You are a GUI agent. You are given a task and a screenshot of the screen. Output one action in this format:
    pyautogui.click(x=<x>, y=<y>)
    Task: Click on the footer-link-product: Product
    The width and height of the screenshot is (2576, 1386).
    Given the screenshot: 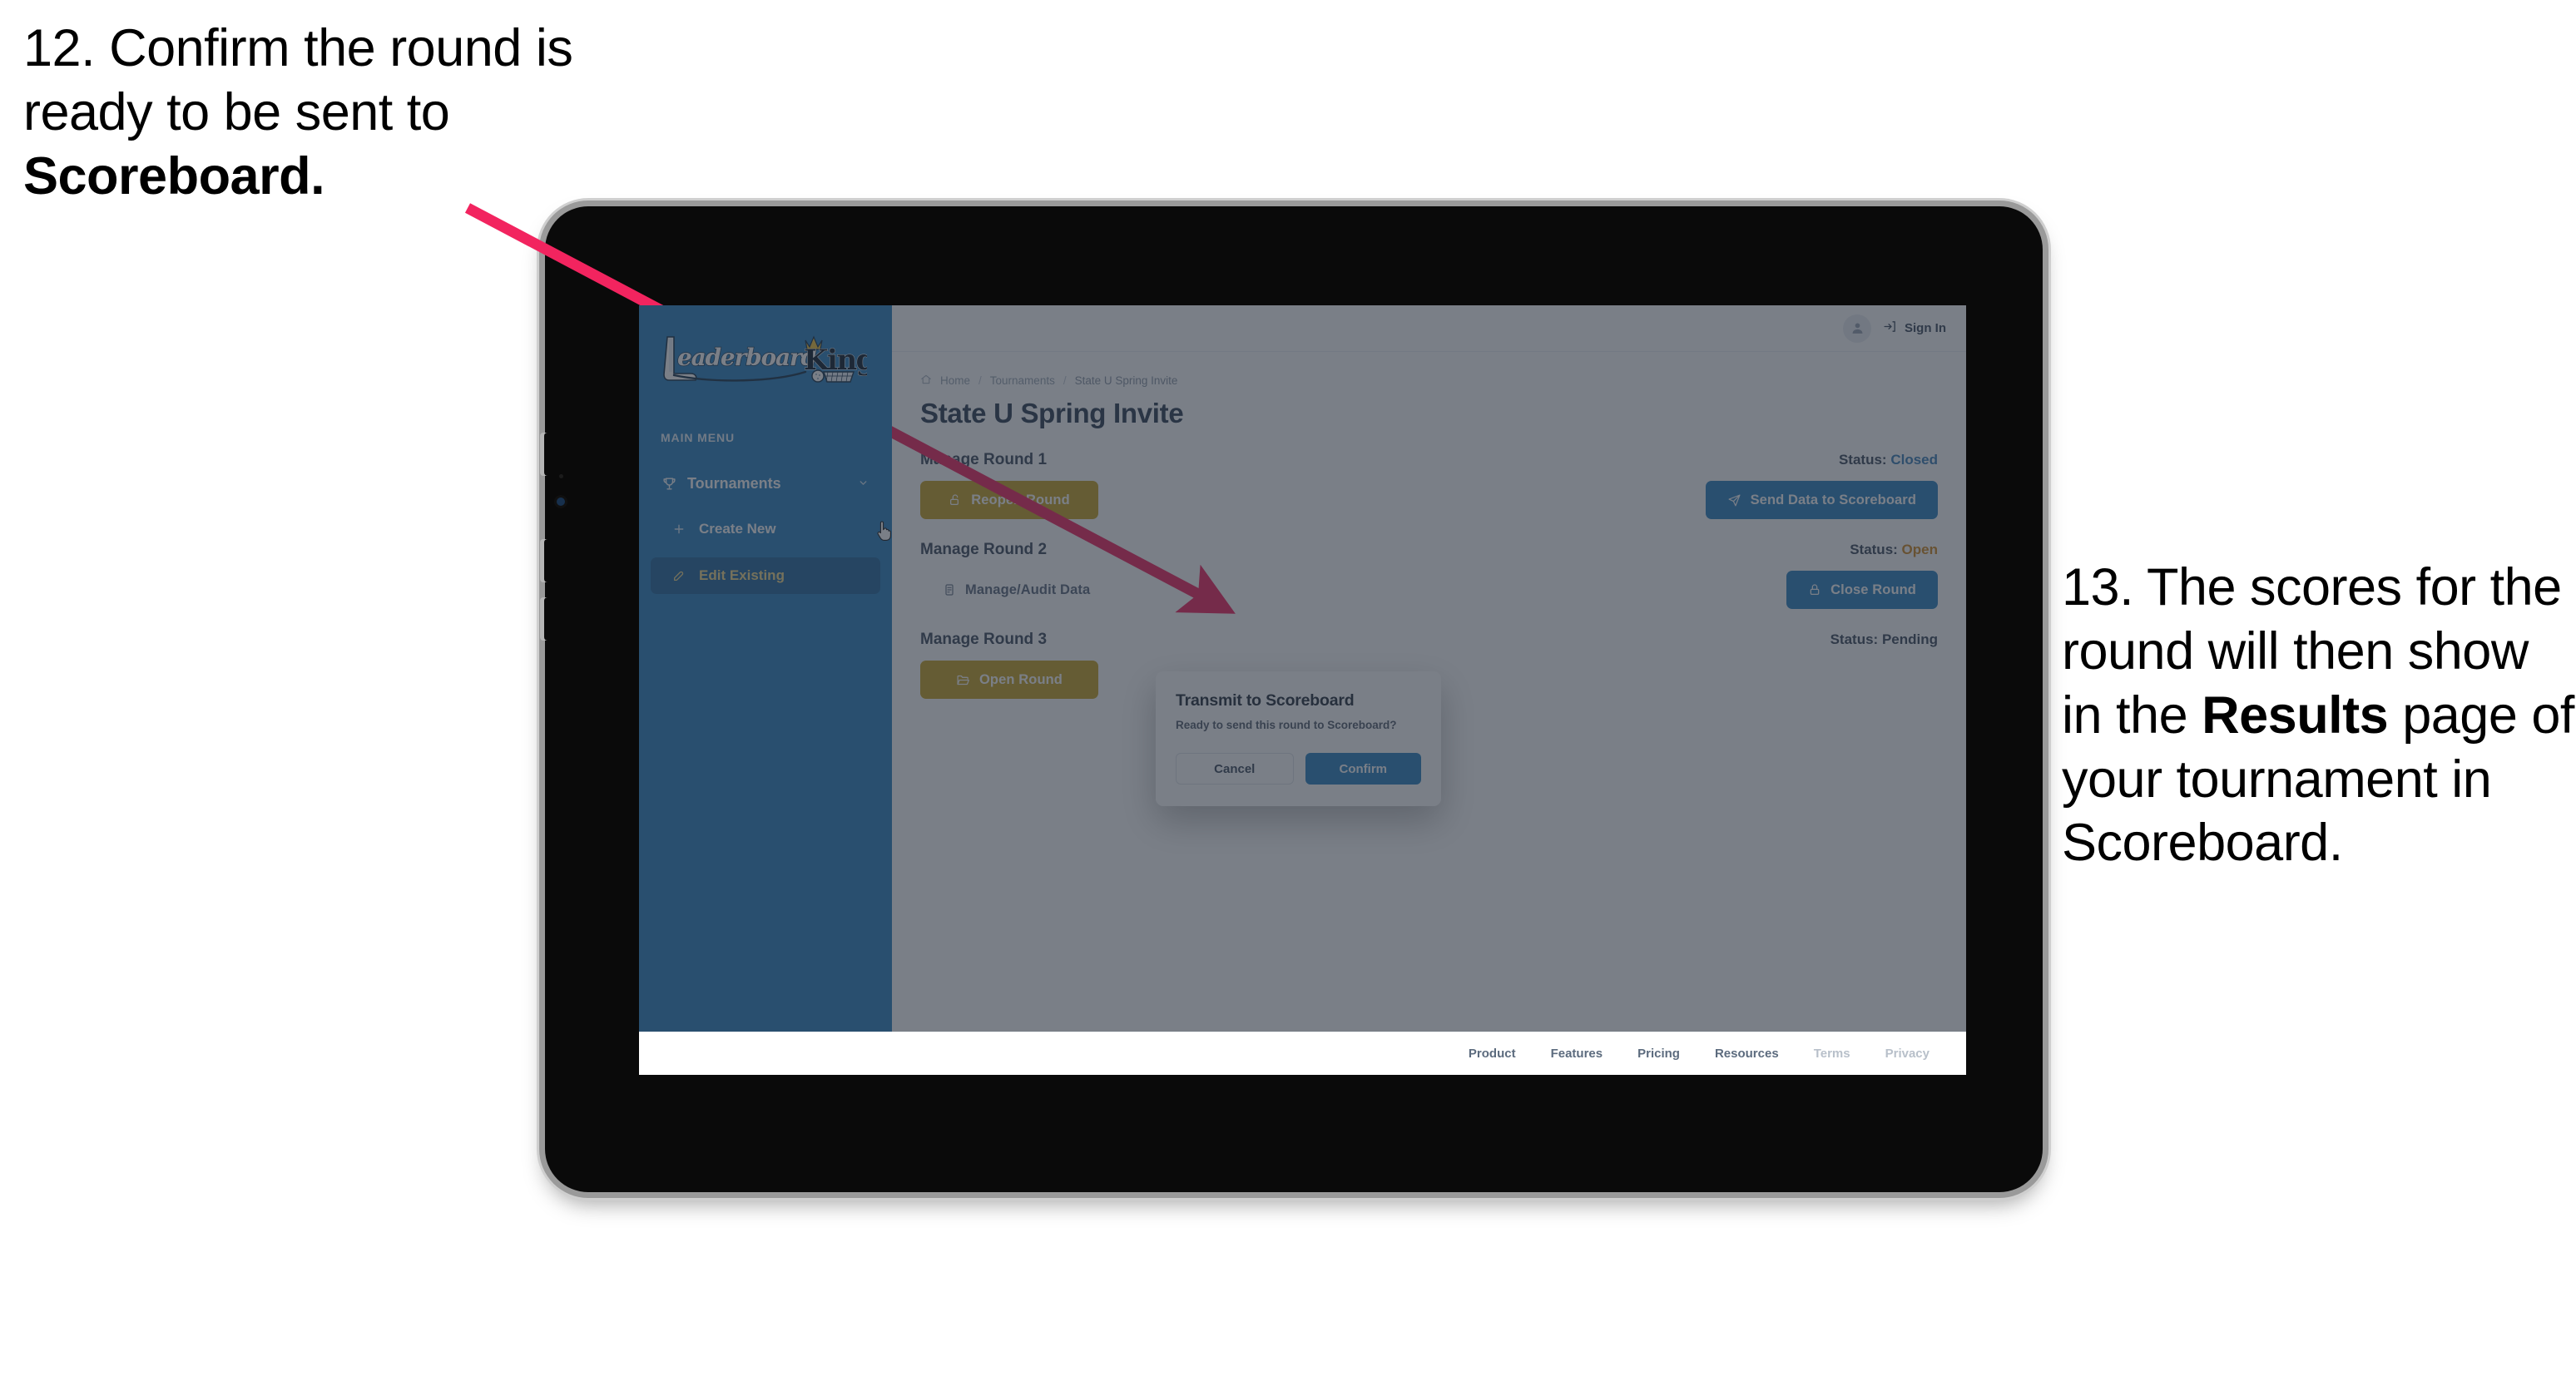 What is the action you would take?
    pyautogui.click(x=1493, y=1054)
    